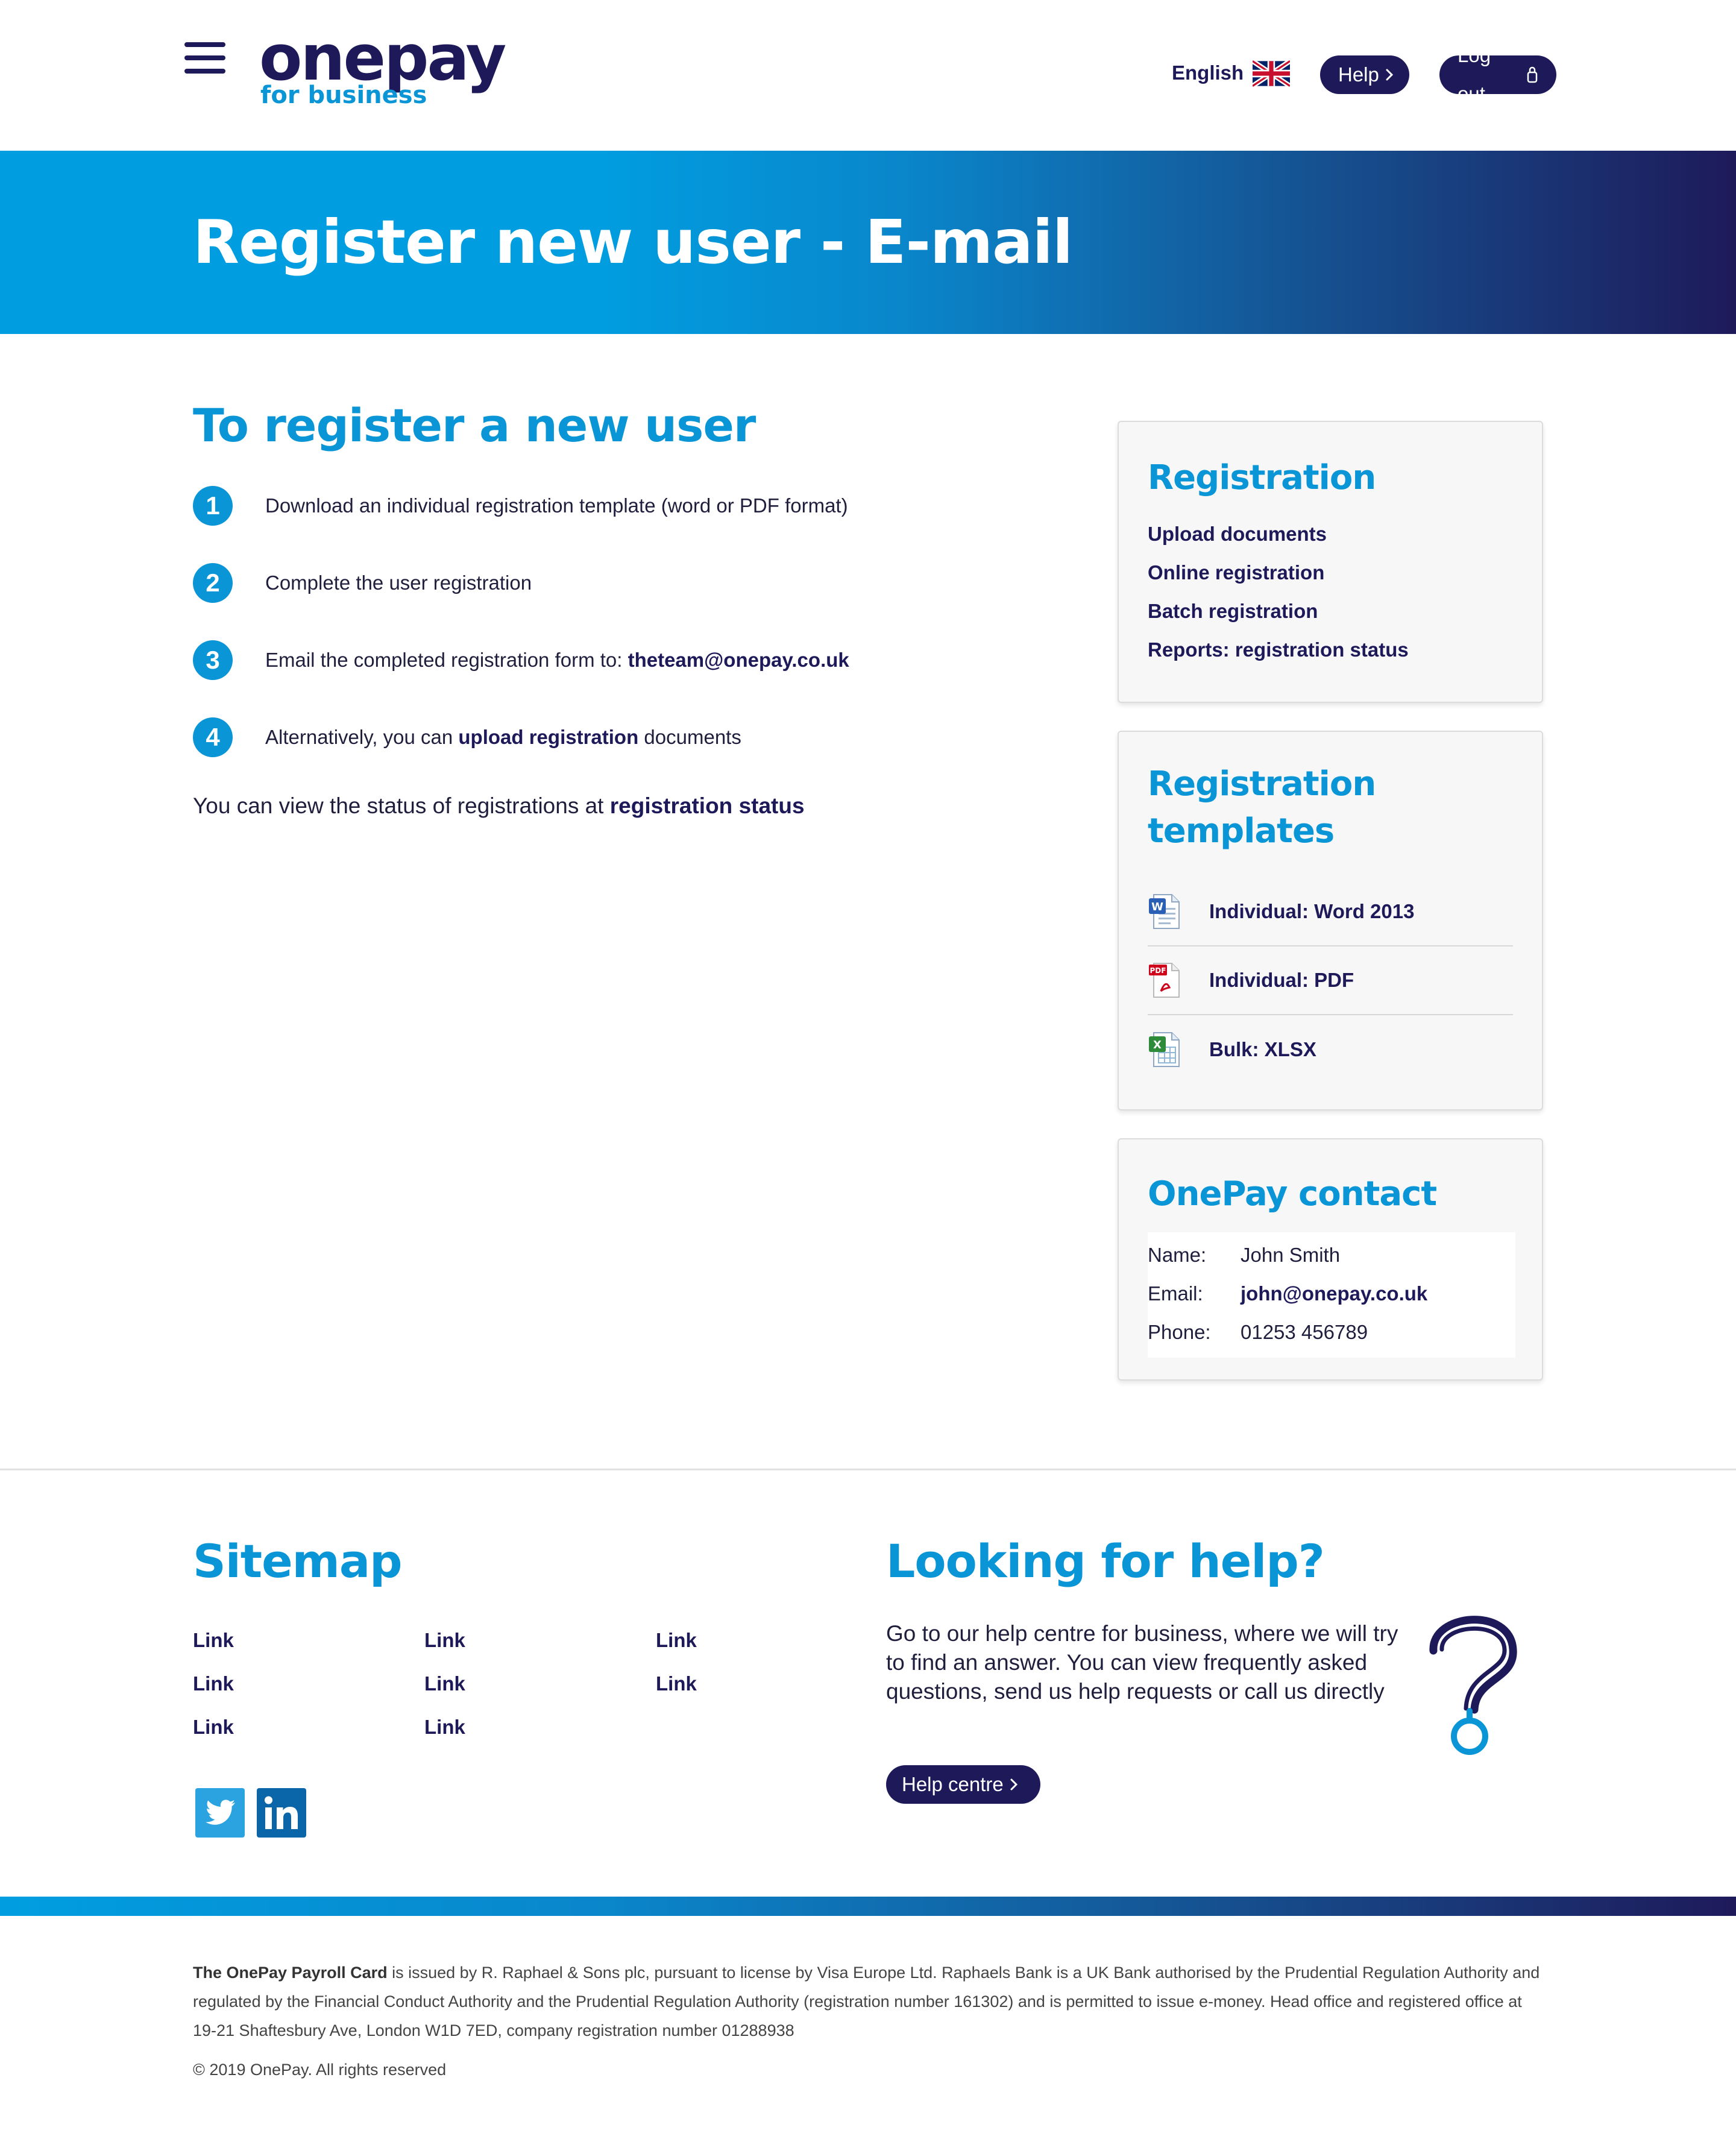 This screenshot has width=1736, height=2145. What do you see at coordinates (213, 660) in the screenshot?
I see `step-number-badge: 3` at bounding box center [213, 660].